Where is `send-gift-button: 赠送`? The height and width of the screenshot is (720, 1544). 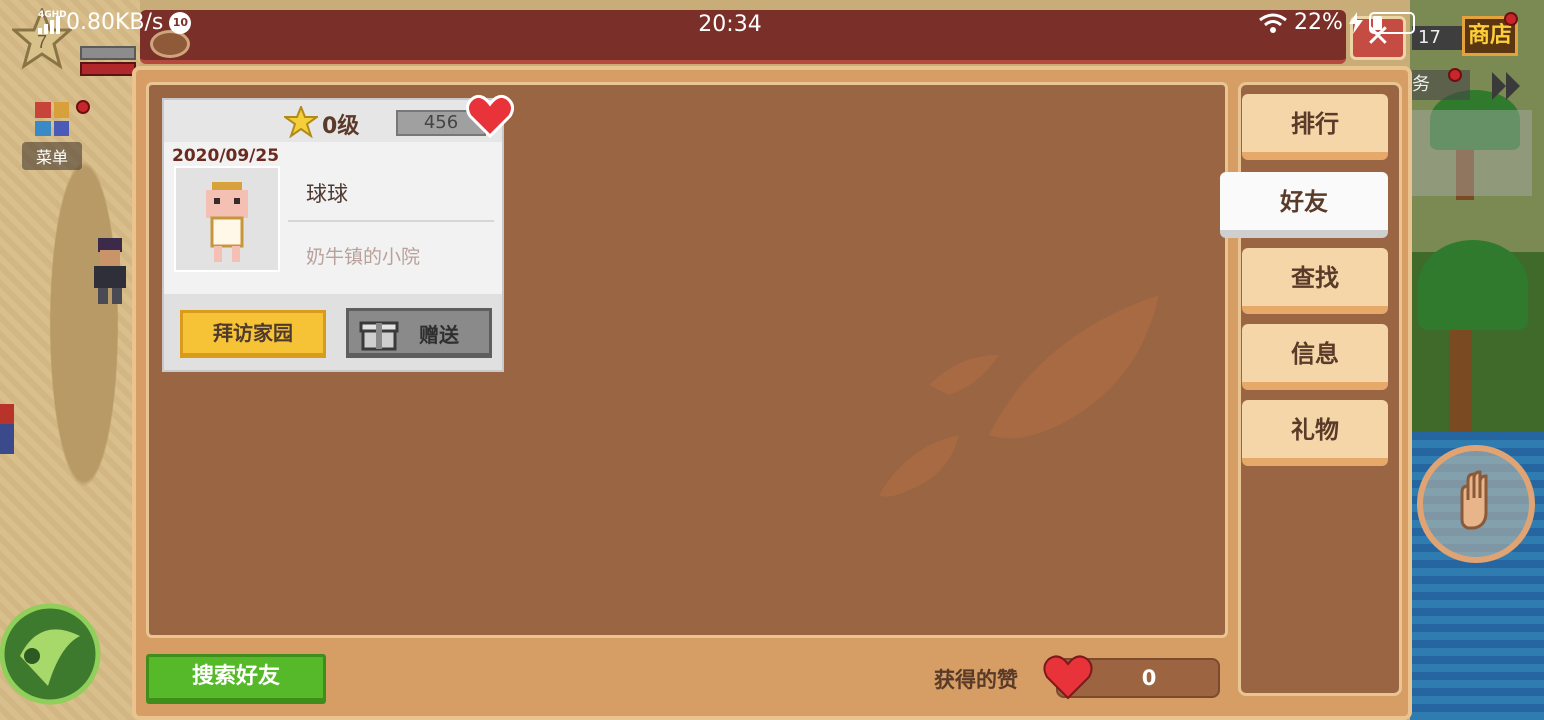
send-gift-button: 赠送 is located at coordinates (419, 333).